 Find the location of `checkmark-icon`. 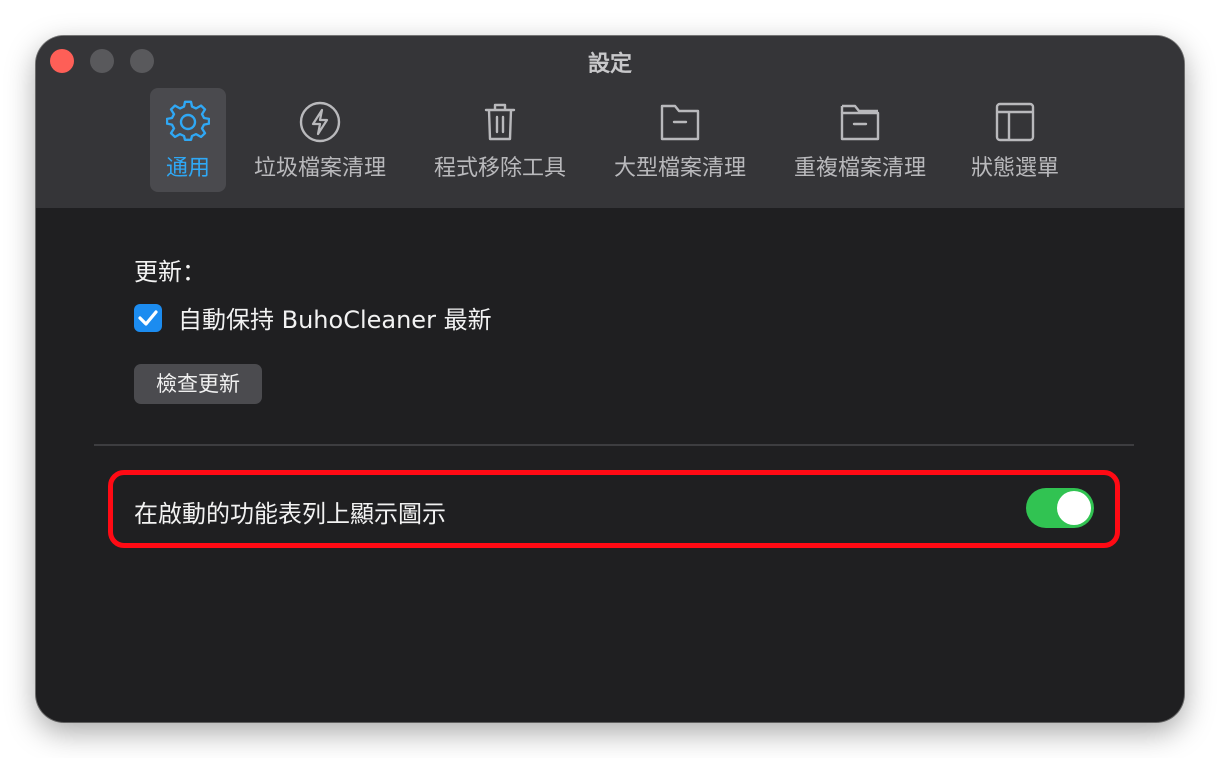

checkmark-icon is located at coordinates (148, 318).